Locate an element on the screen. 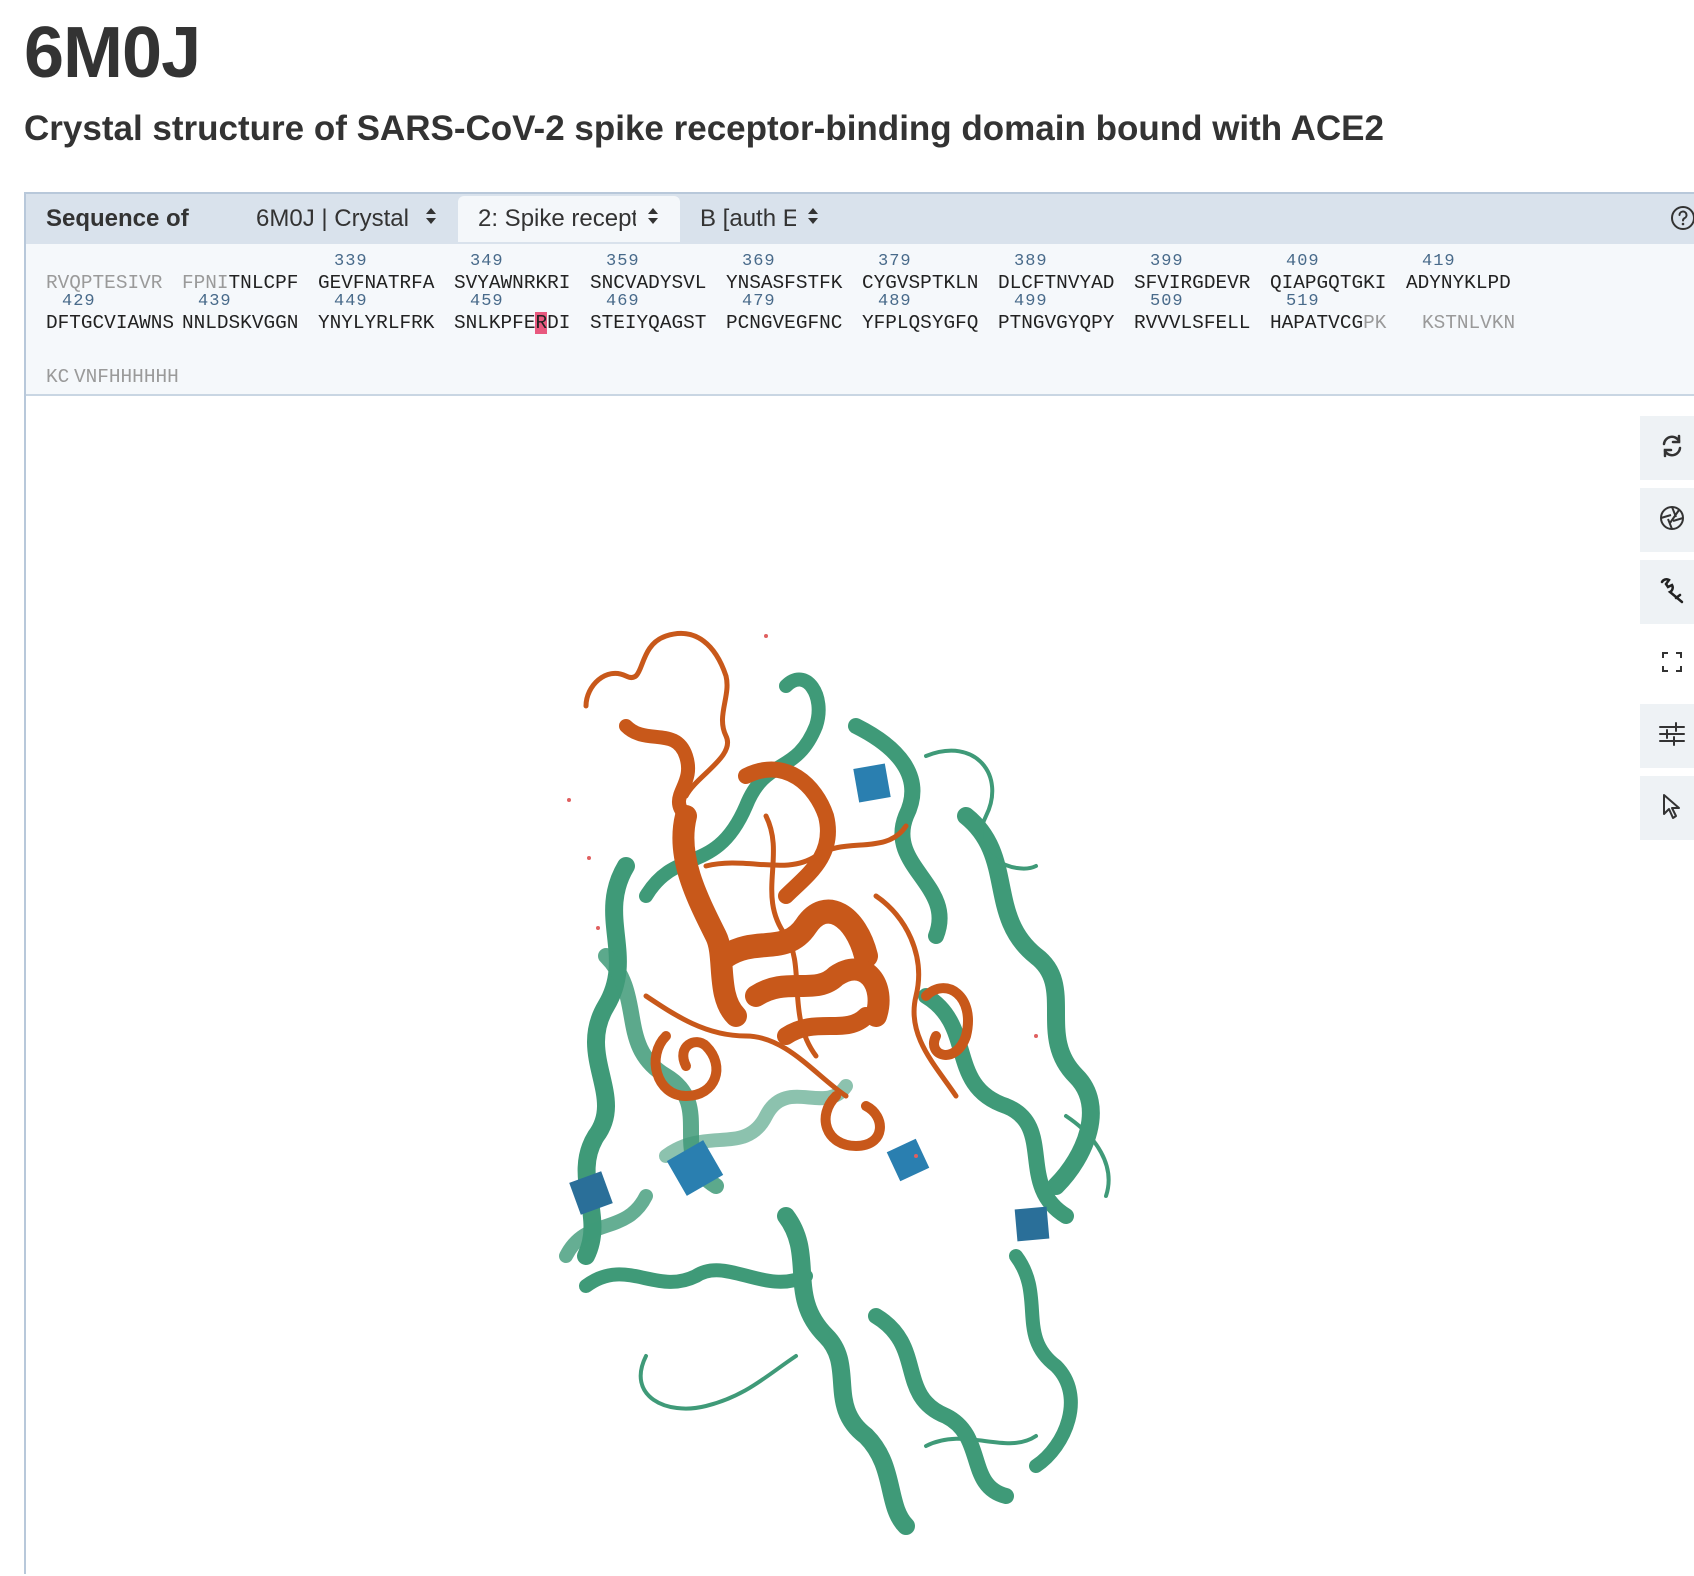 Image resolution: width=1694 pixels, height=1576 pixels. residue-number: 419 is located at coordinates (1439, 261).